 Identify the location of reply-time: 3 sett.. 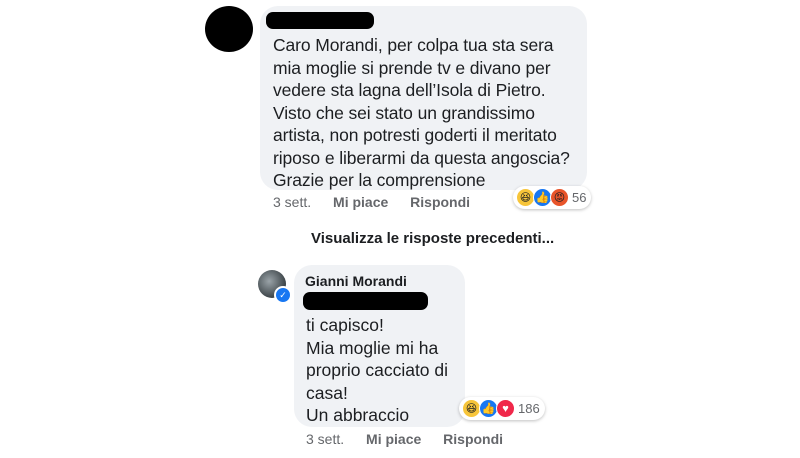
(325, 439).